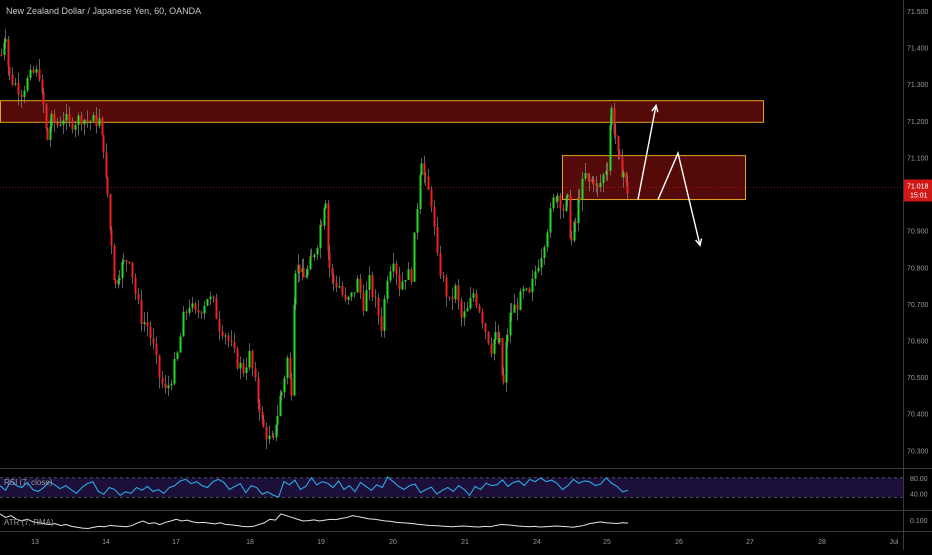 Image resolution: width=932 pixels, height=555 pixels. I want to click on time-tick-label: 13, so click(35, 542).